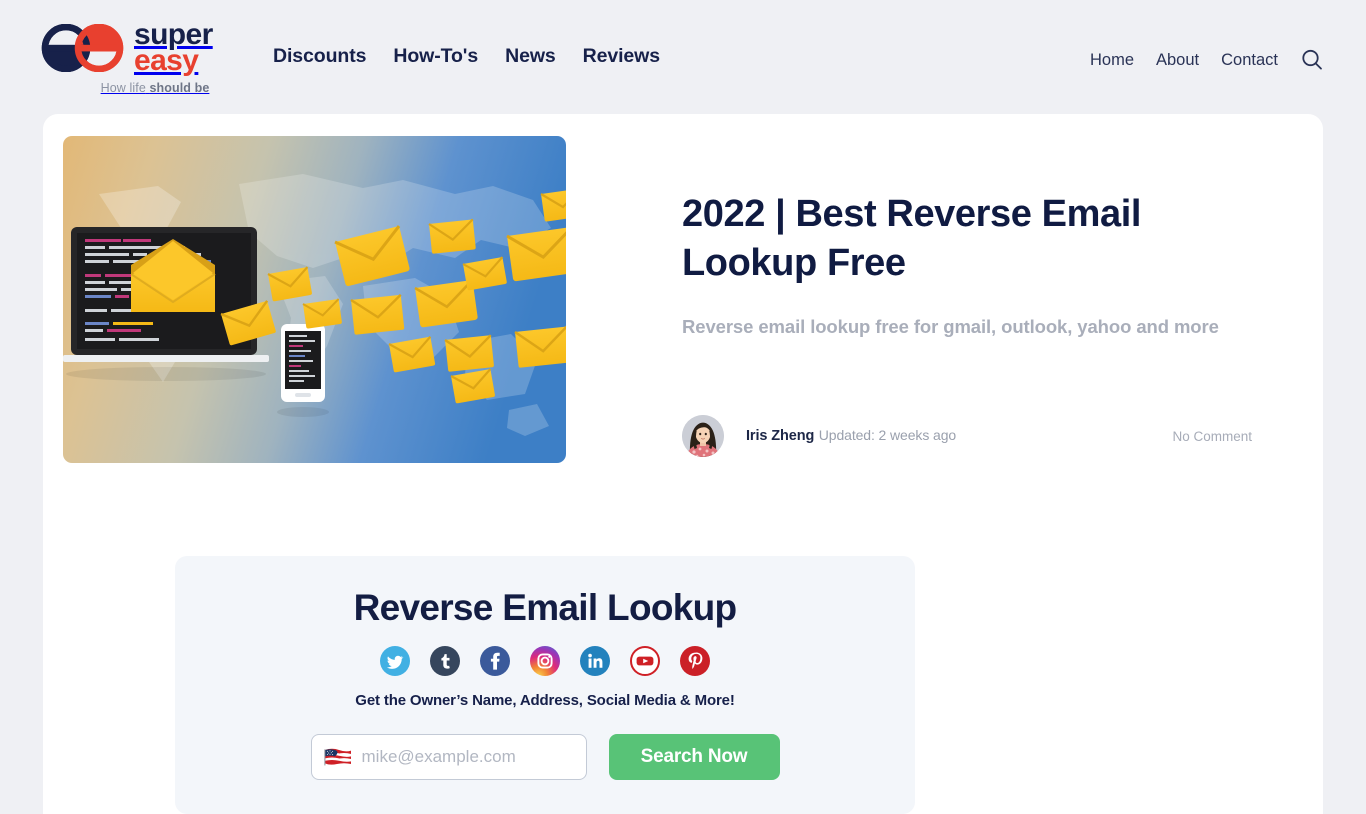 The image size is (1366, 814). What do you see at coordinates (1212, 436) in the screenshot?
I see `comment-count-status: No Comment` at bounding box center [1212, 436].